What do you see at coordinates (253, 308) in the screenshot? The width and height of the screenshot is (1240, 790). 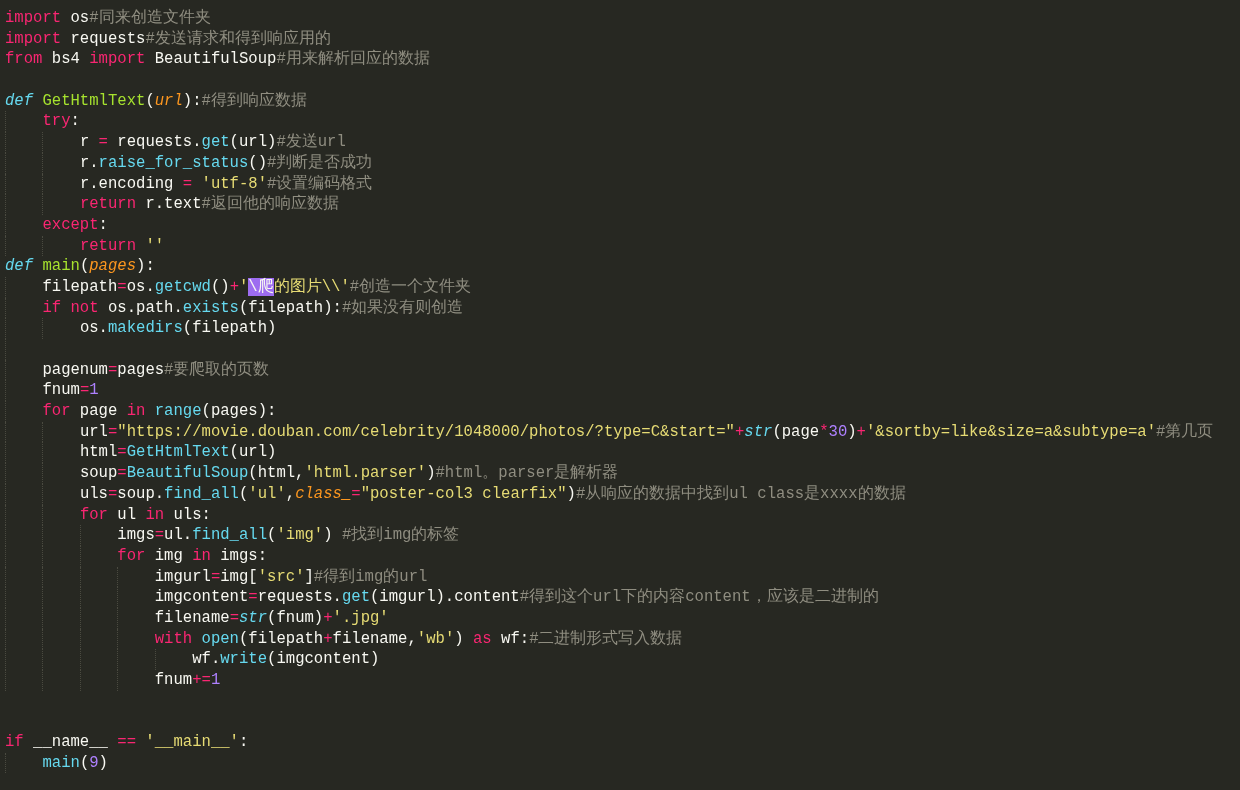 I see `code-line: if not os.path.exists(filepath):#如果没有则创造` at bounding box center [253, 308].